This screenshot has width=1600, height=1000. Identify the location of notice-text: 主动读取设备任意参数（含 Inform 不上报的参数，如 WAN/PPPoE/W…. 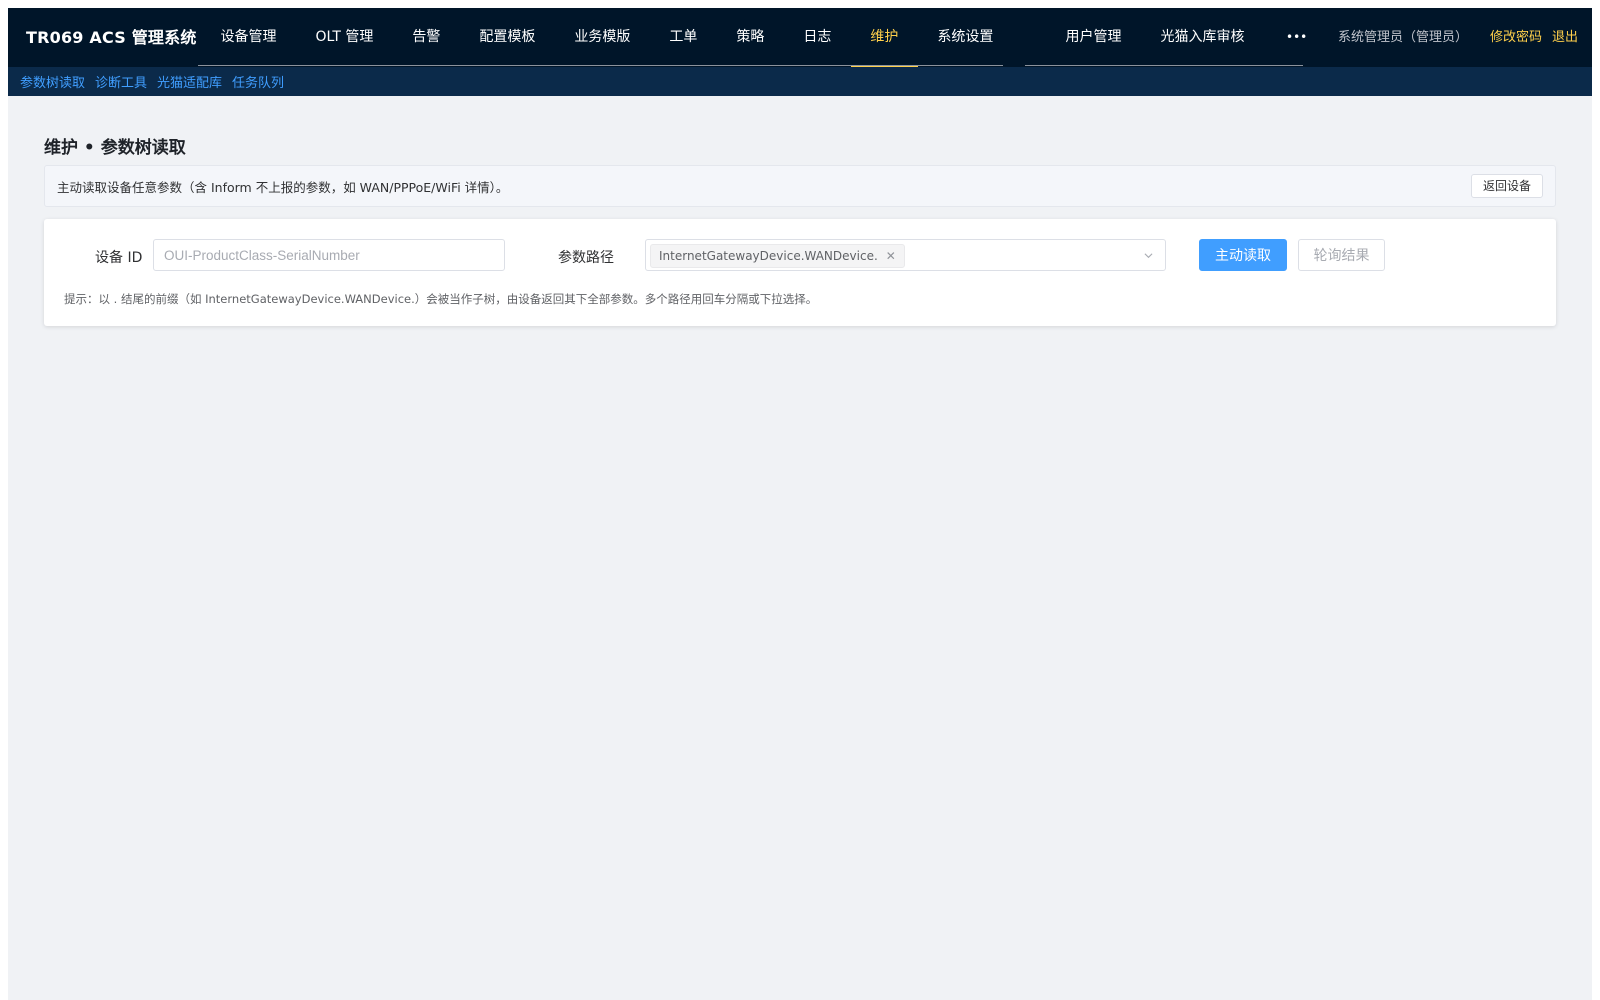
(283, 187).